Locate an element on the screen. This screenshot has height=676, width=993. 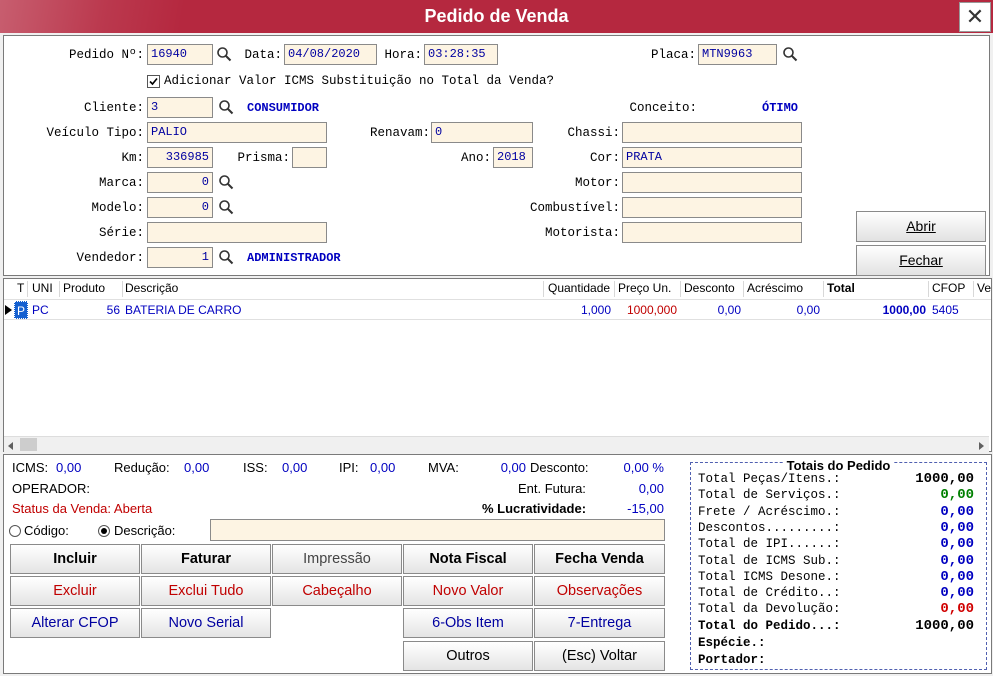
placa-input: MTN9963 is located at coordinates (737, 54).